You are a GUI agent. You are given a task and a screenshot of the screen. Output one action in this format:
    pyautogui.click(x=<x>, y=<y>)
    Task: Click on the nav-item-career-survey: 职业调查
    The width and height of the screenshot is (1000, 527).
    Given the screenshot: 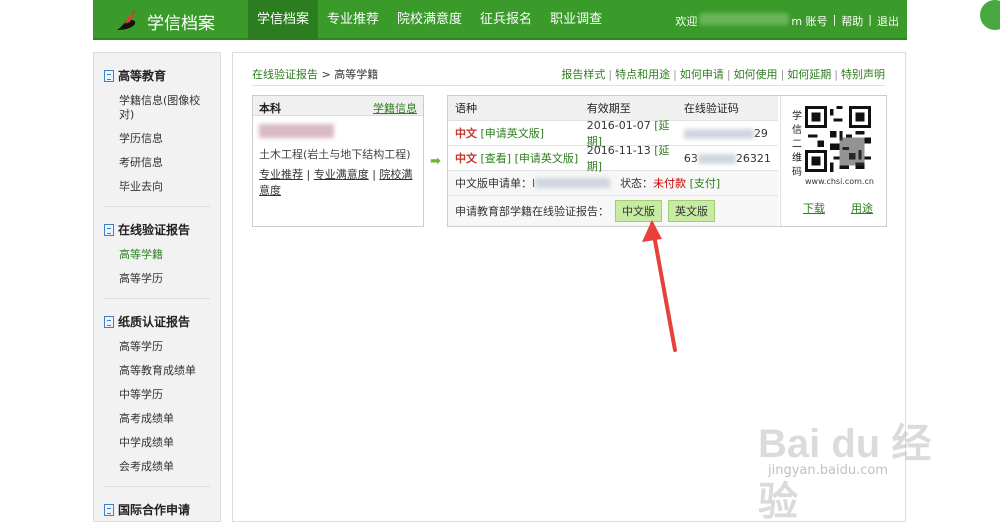 What is the action you would take?
    pyautogui.click(x=576, y=20)
    